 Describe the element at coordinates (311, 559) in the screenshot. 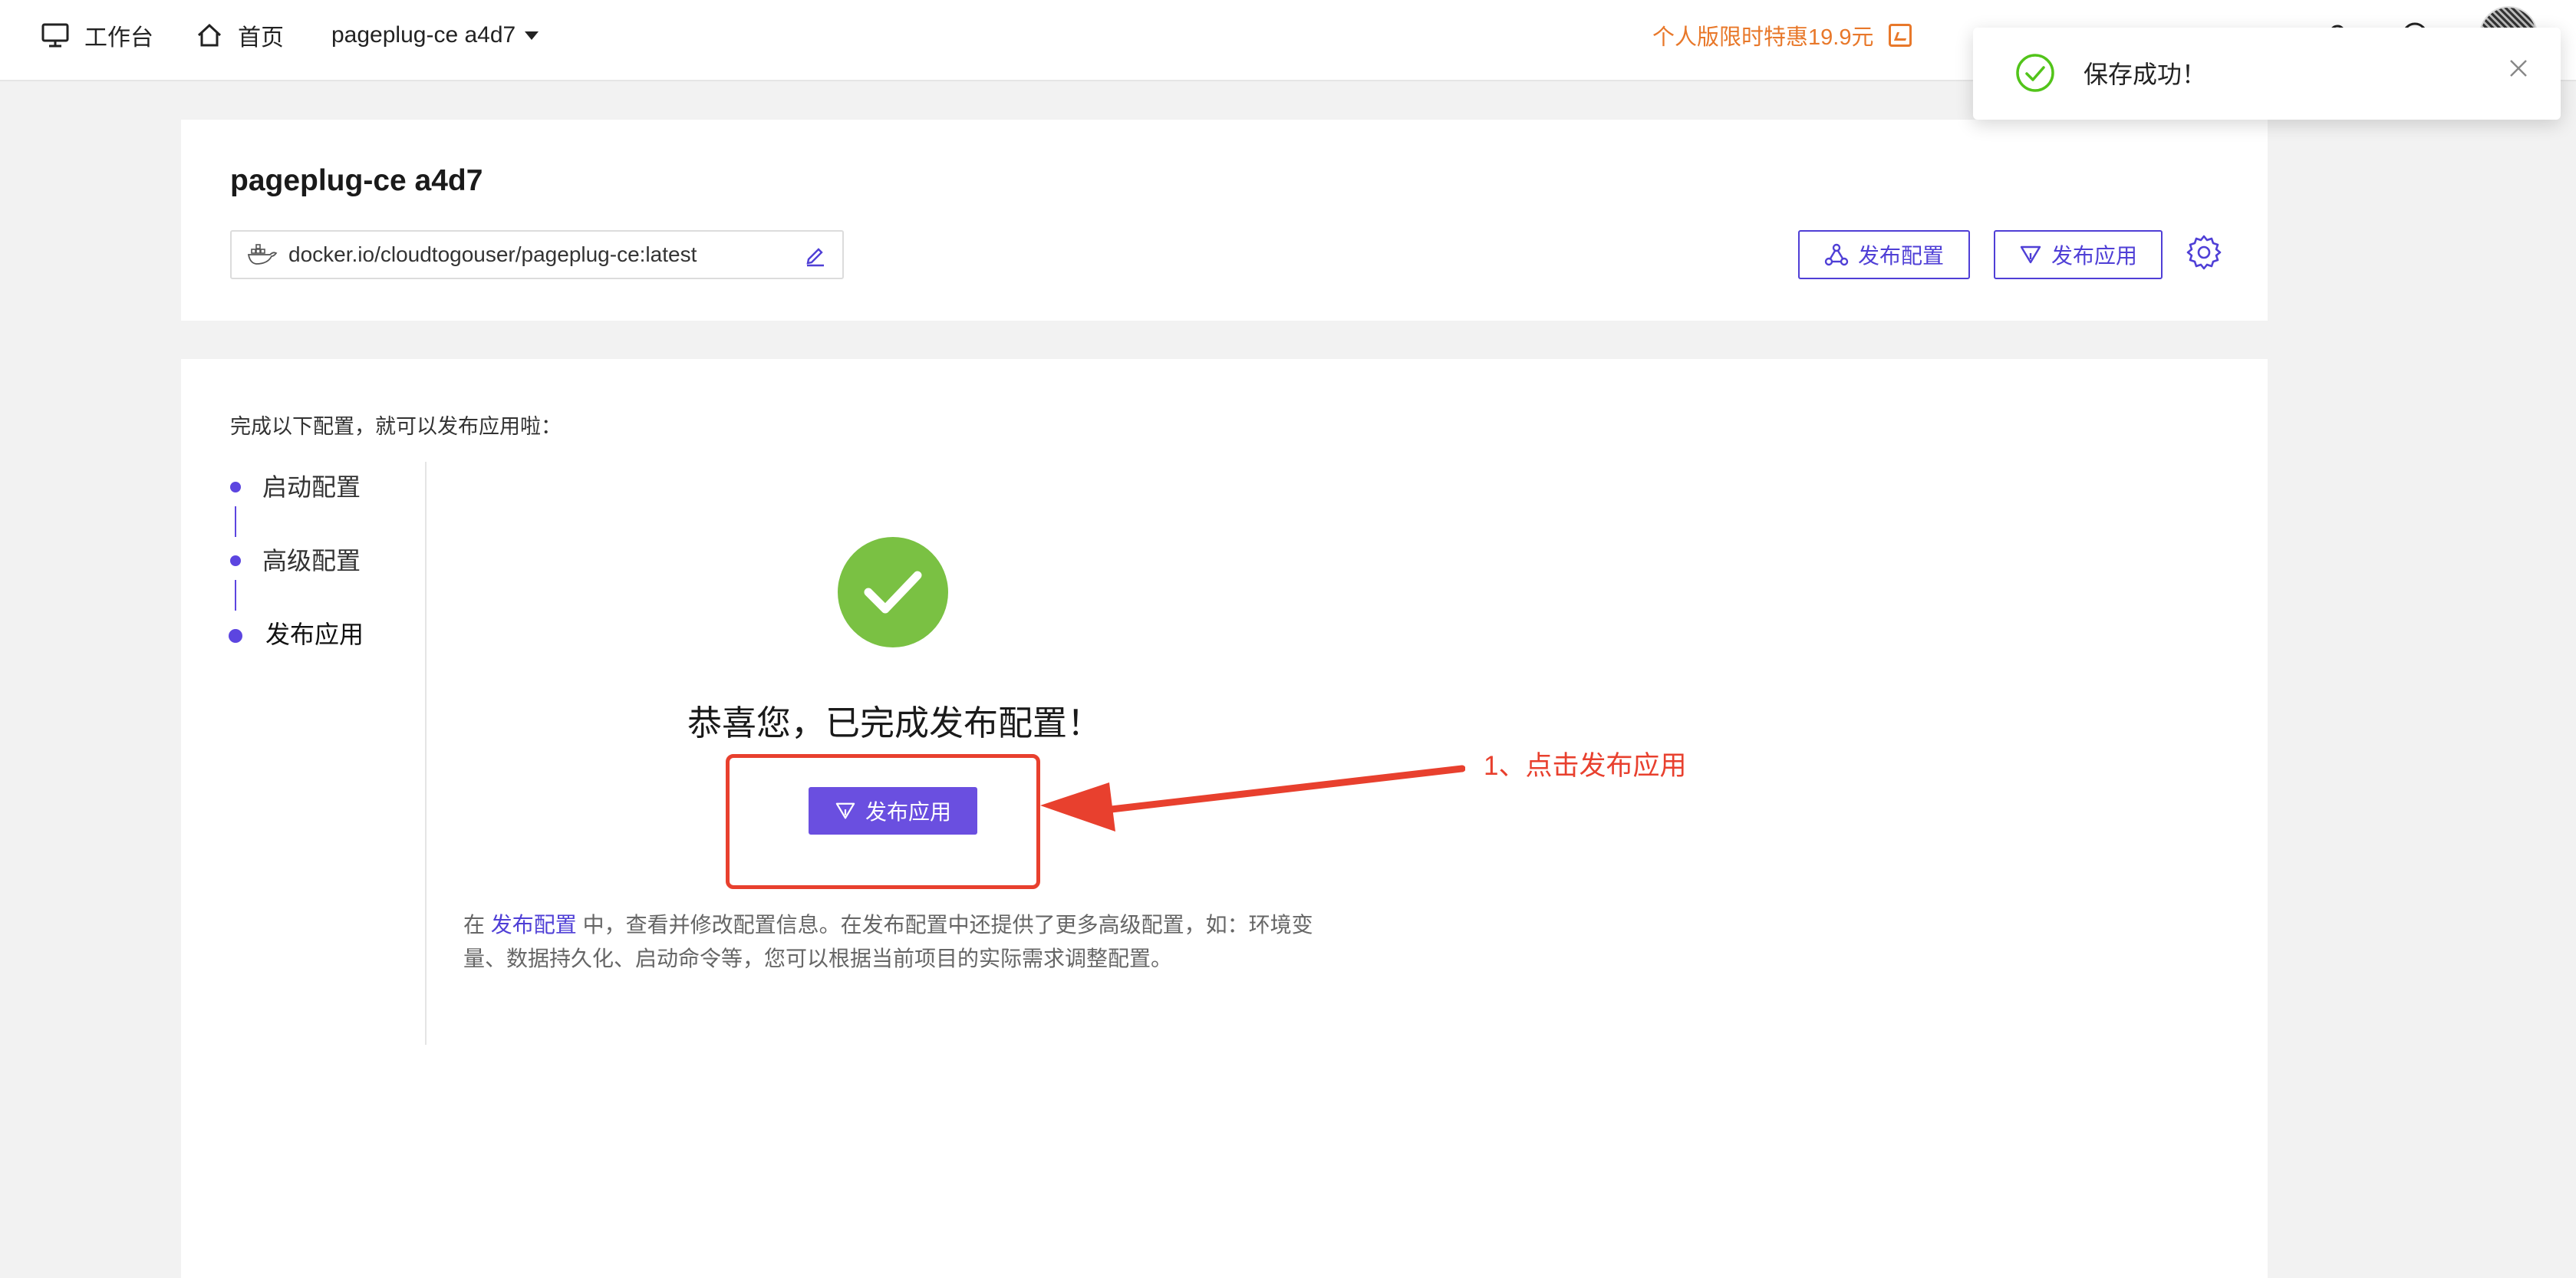

I see `step-advanced-config: 高级配置` at that location.